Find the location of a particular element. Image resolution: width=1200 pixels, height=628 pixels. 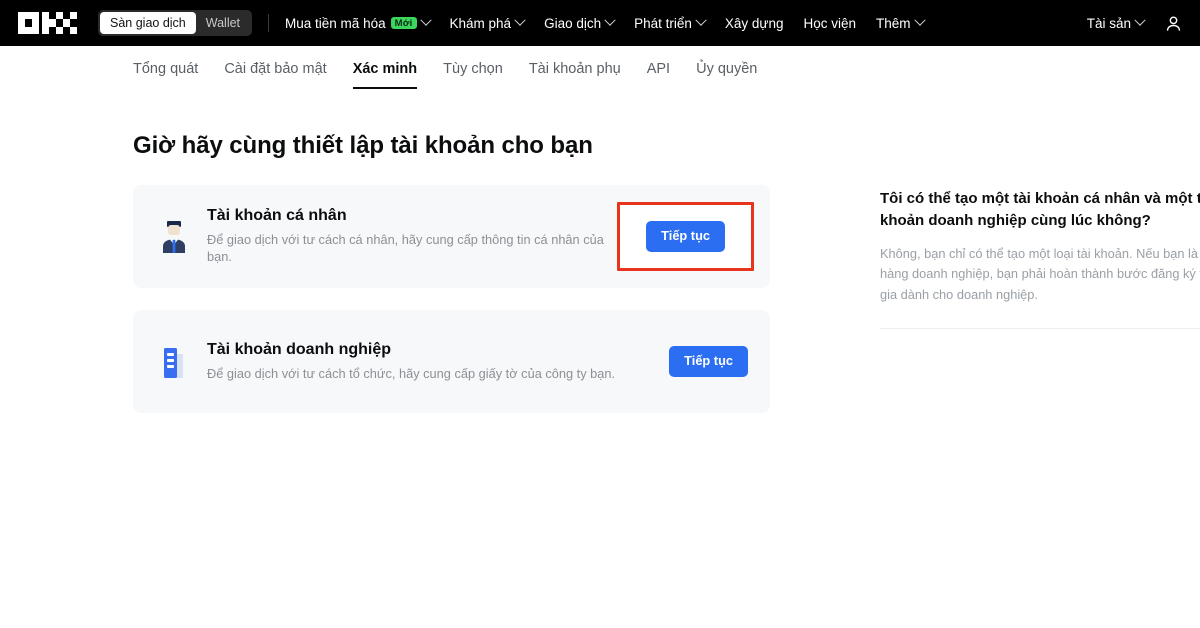

nav-item-more: Thêm is located at coordinates (901, 22).